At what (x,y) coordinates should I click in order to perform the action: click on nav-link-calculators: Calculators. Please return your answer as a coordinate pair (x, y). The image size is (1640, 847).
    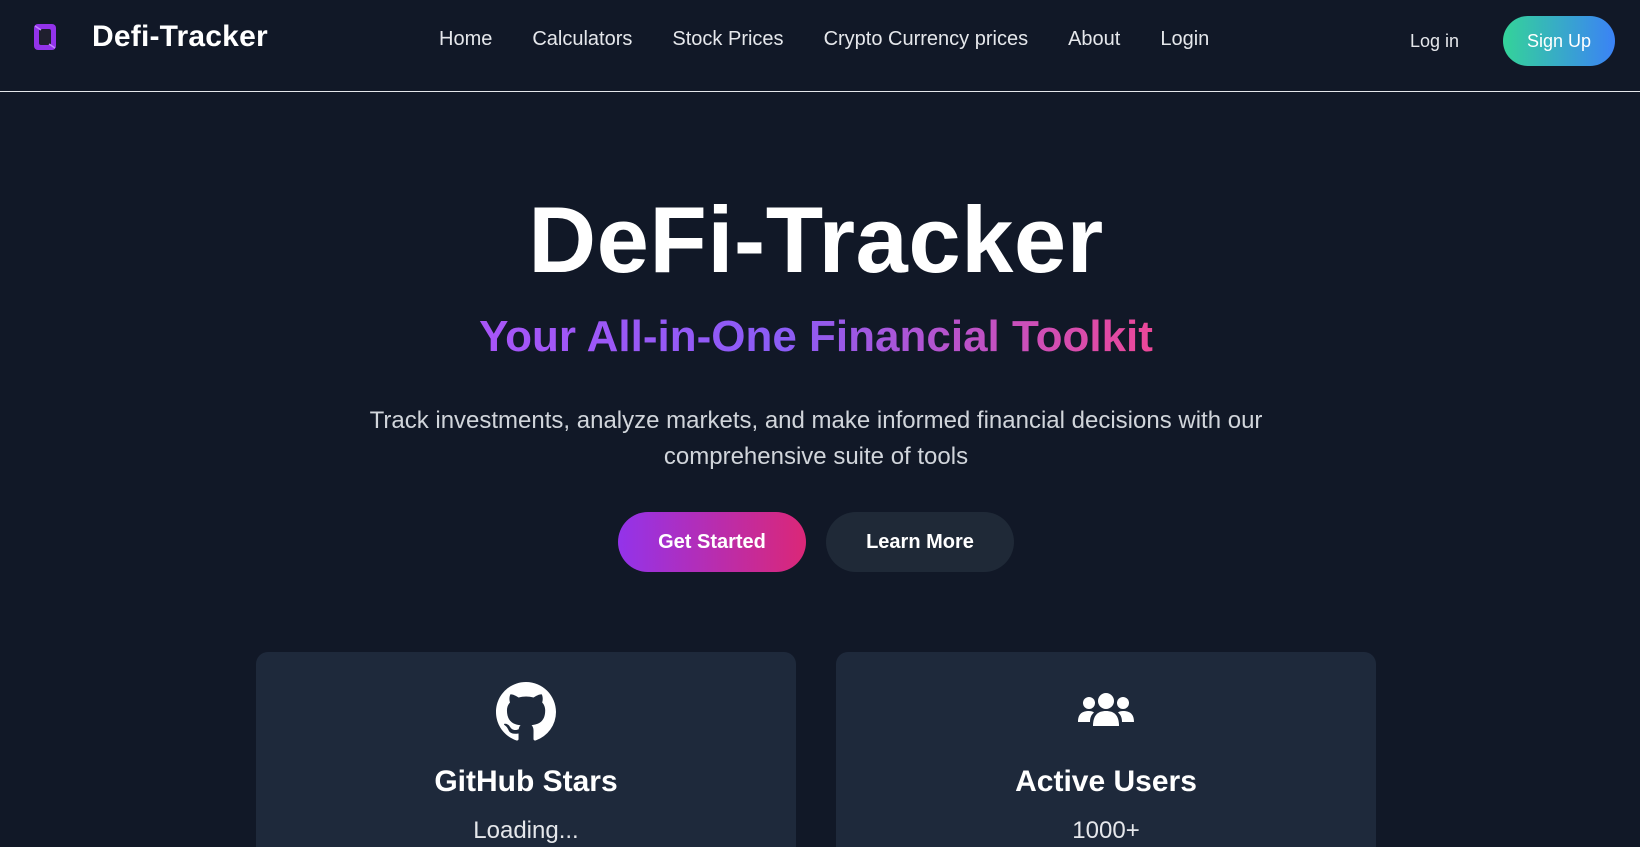
    Looking at the image, I should click on (582, 39).